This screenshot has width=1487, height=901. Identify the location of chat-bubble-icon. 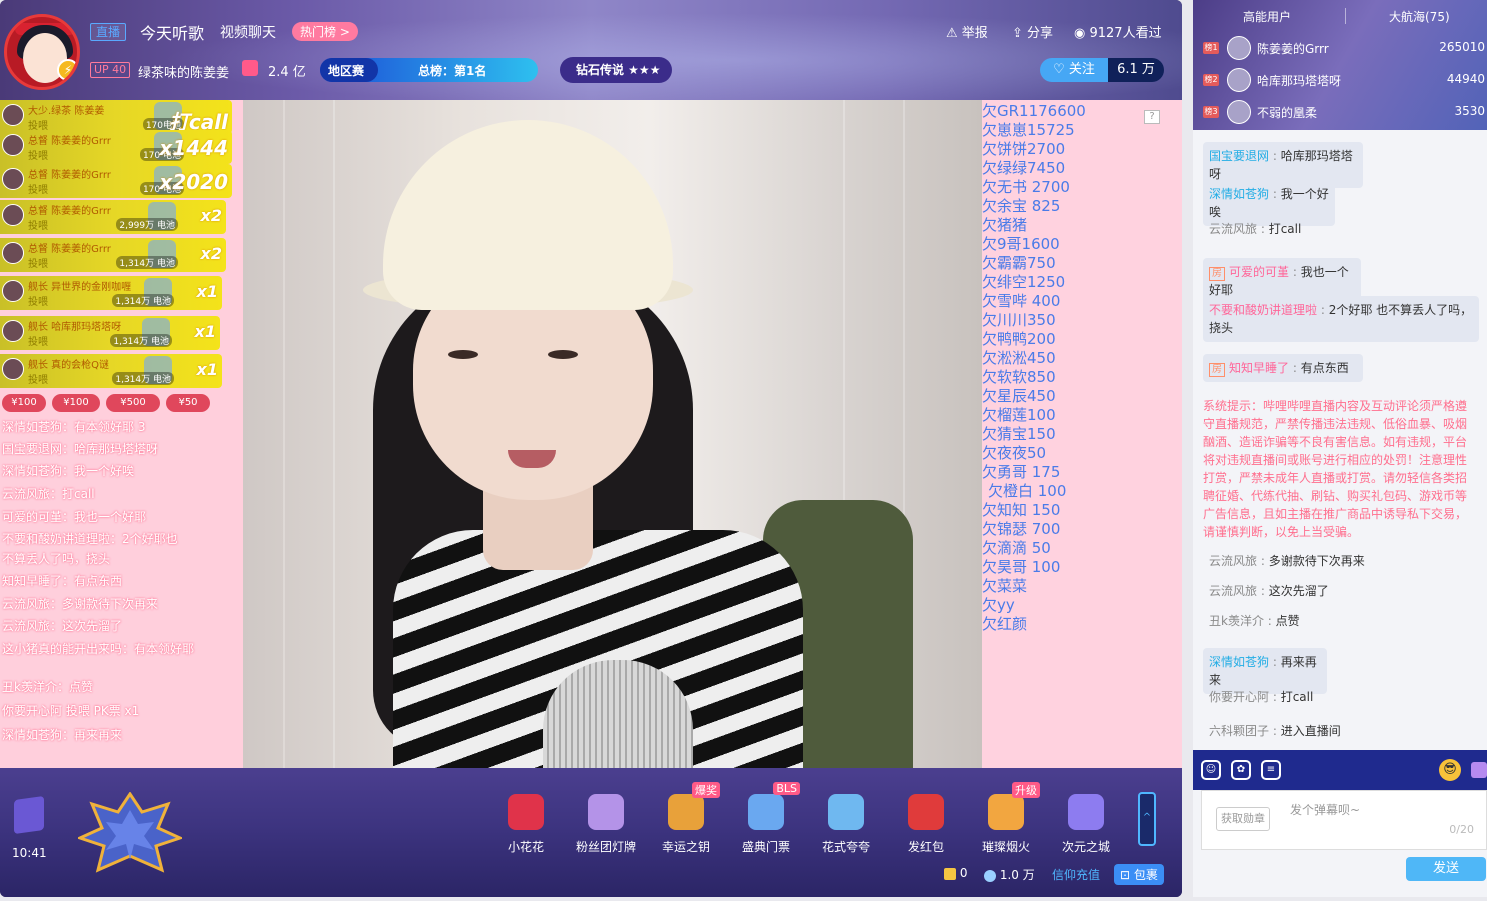
(1479, 770).